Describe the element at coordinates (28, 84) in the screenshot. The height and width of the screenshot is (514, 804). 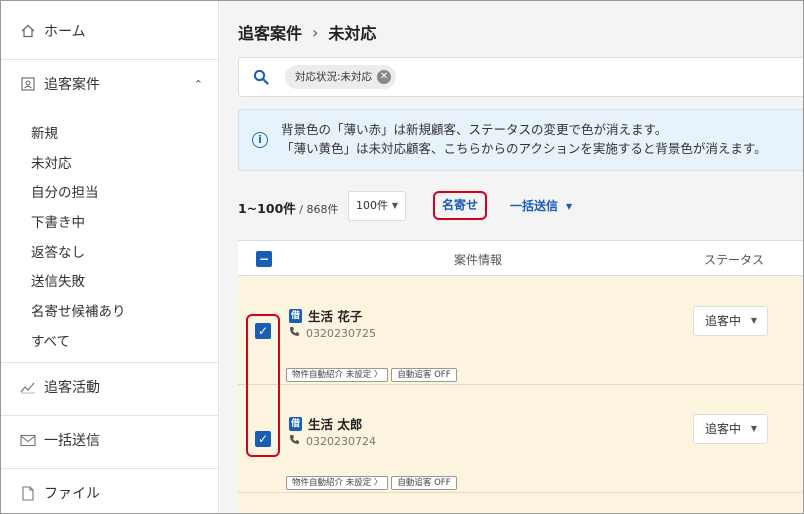
I see `person-card-icon` at that location.